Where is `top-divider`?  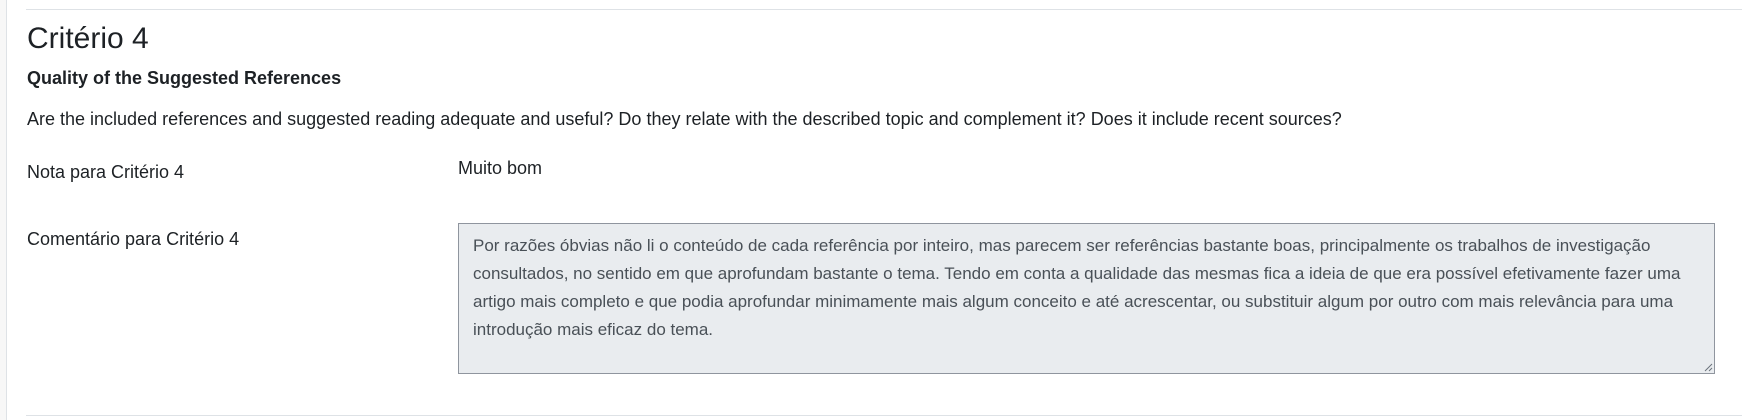 top-divider is located at coordinates (884, 9).